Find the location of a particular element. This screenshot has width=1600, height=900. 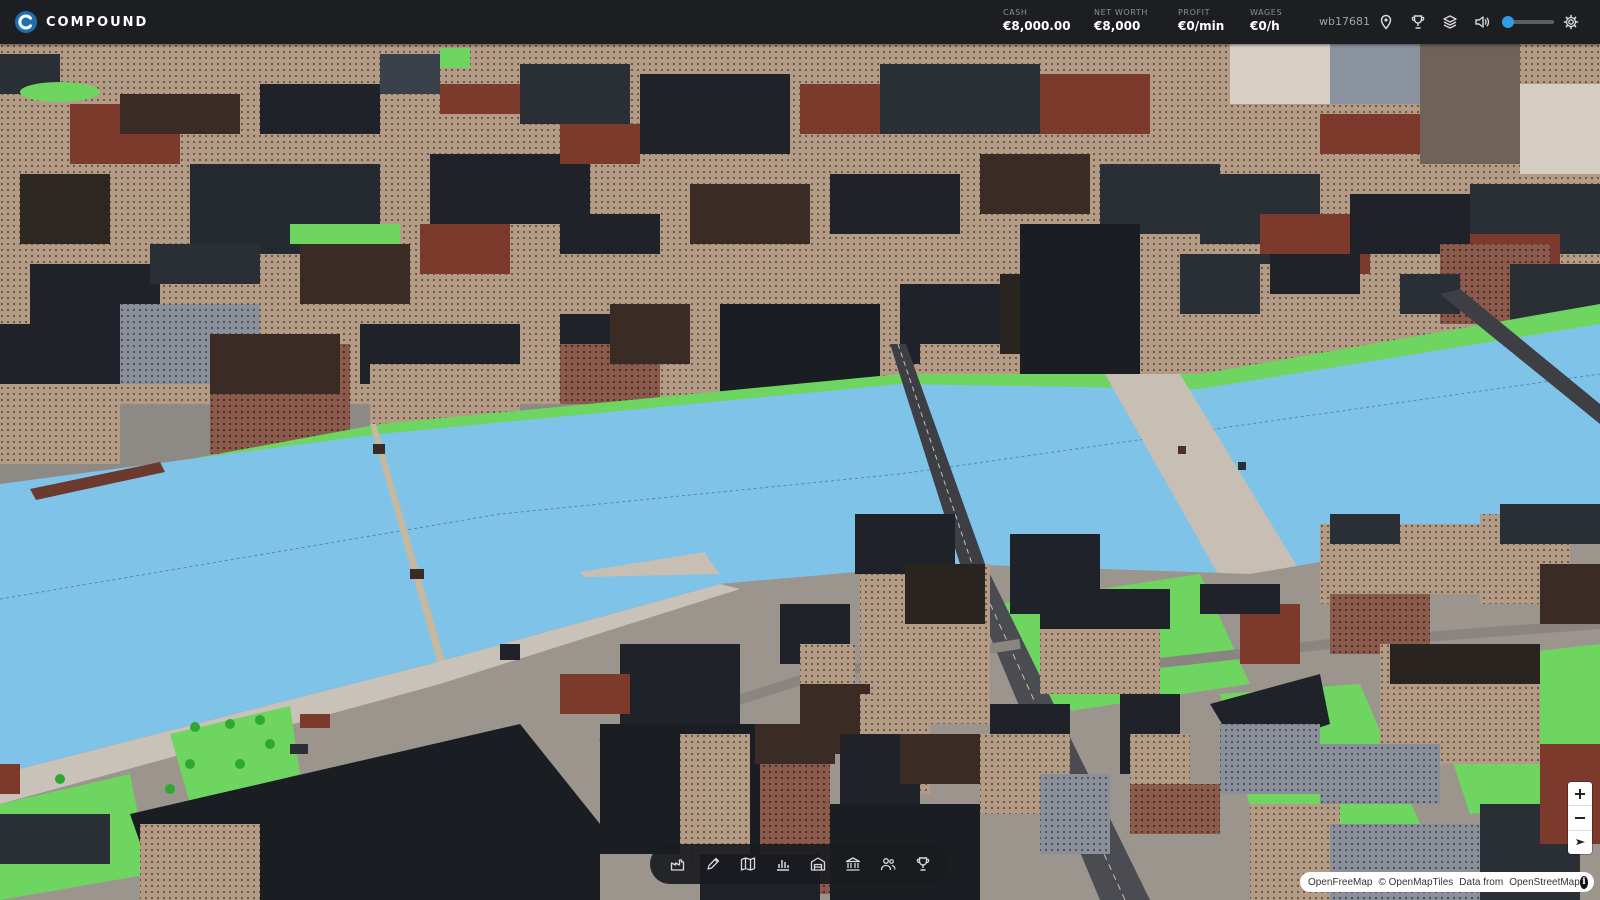

cash-value: €8,000.00 is located at coordinates (1037, 26).